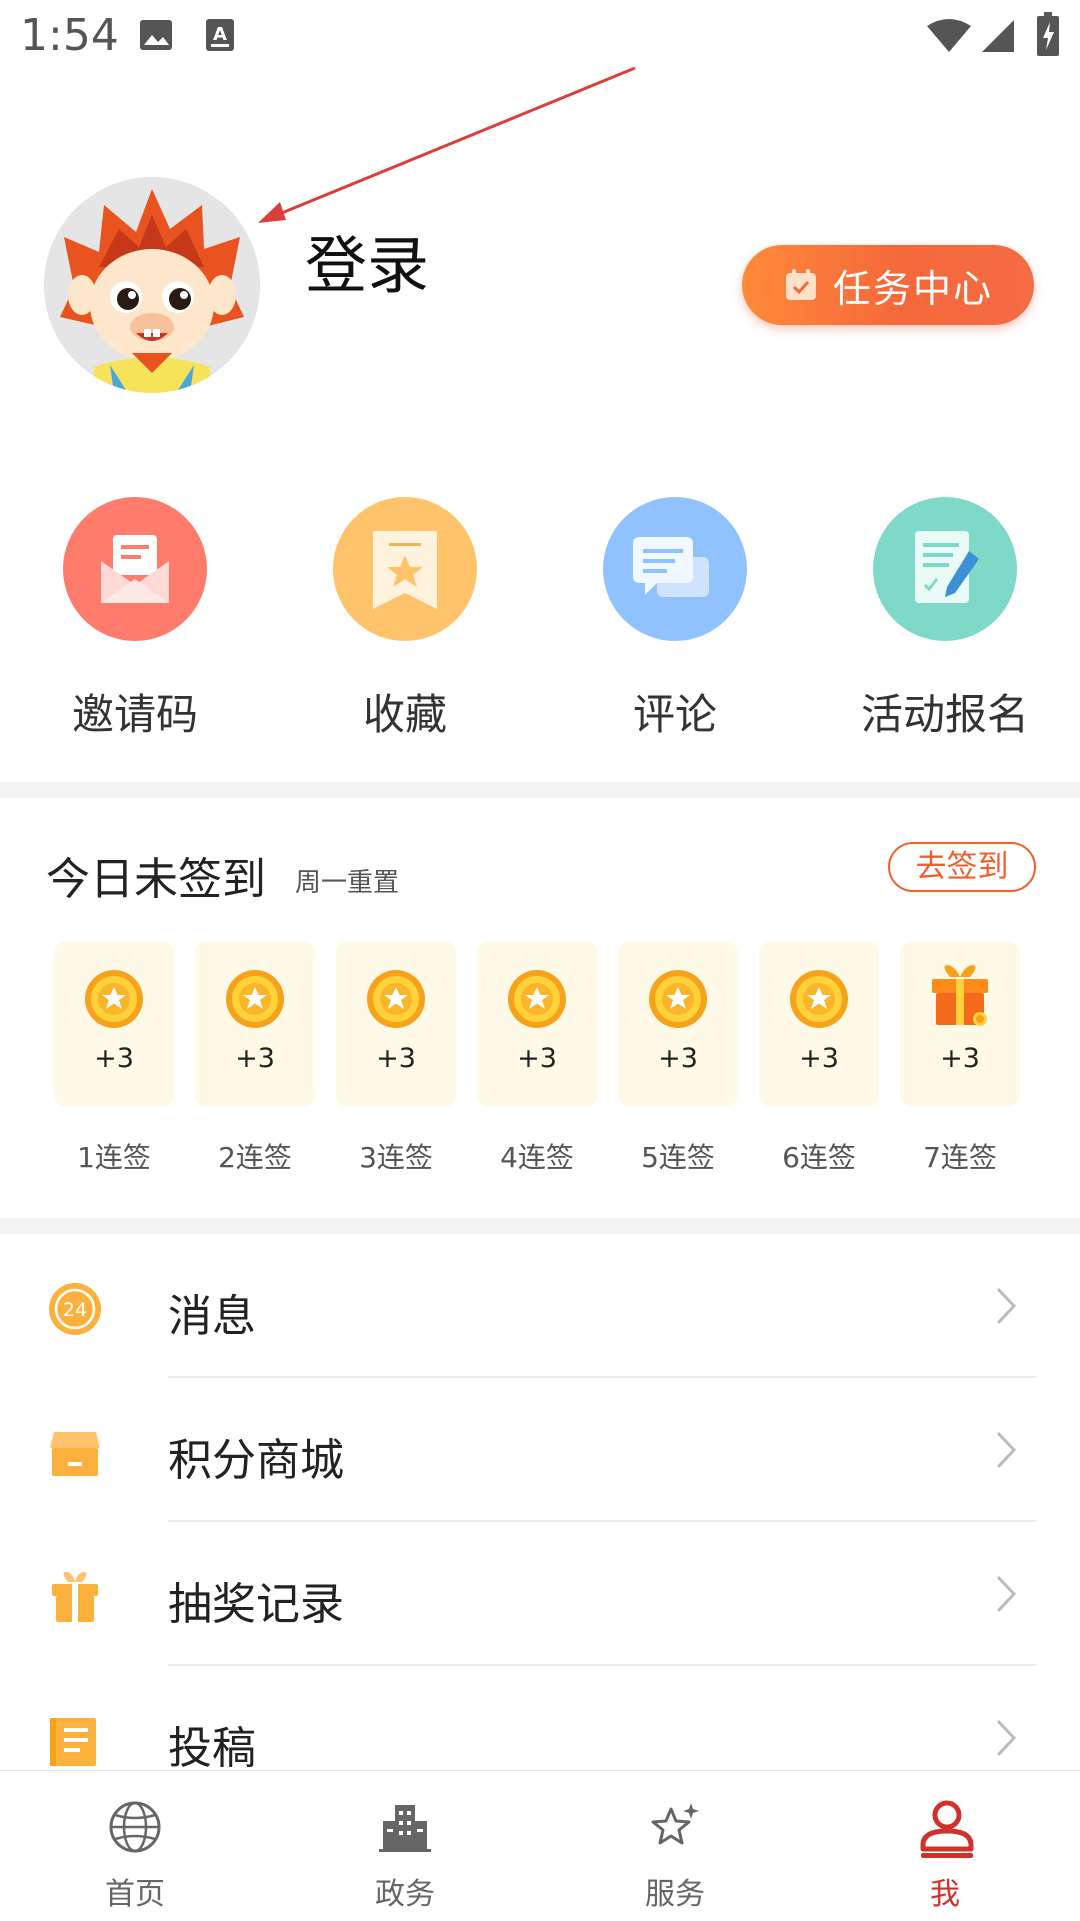 This screenshot has height=1921, width=1080. I want to click on avatar, so click(152, 285).